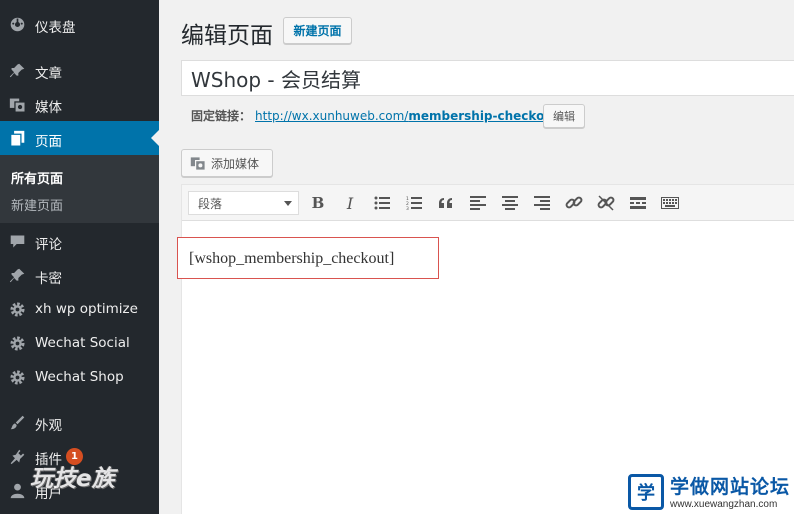 The height and width of the screenshot is (514, 794). What do you see at coordinates (48, 108) in the screenshot?
I see `sidebar-item-label: 媒体` at bounding box center [48, 108].